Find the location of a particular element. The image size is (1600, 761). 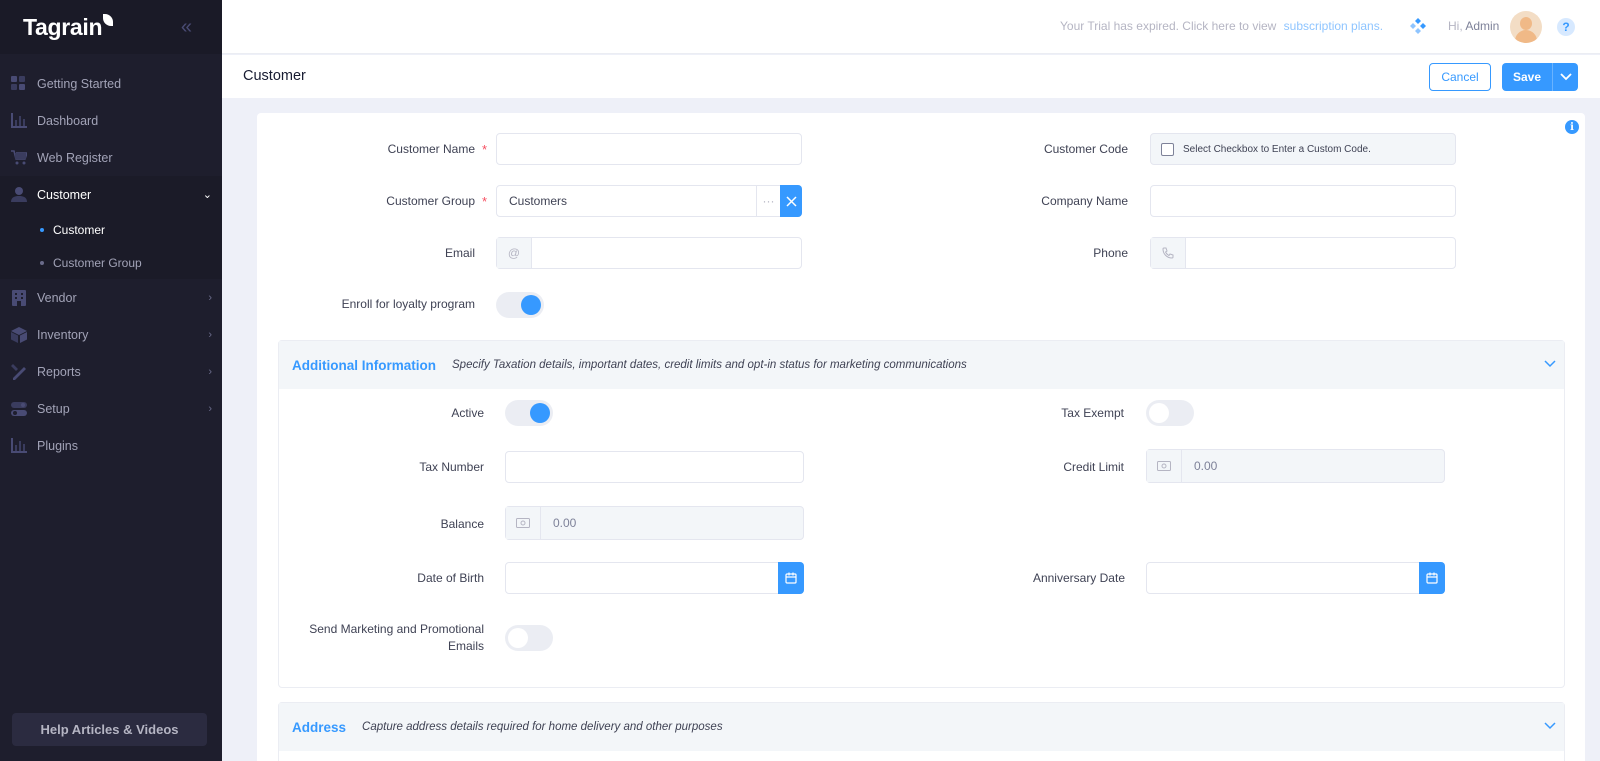

sidebar-subitem-customer: Customer is located at coordinates (111, 229).